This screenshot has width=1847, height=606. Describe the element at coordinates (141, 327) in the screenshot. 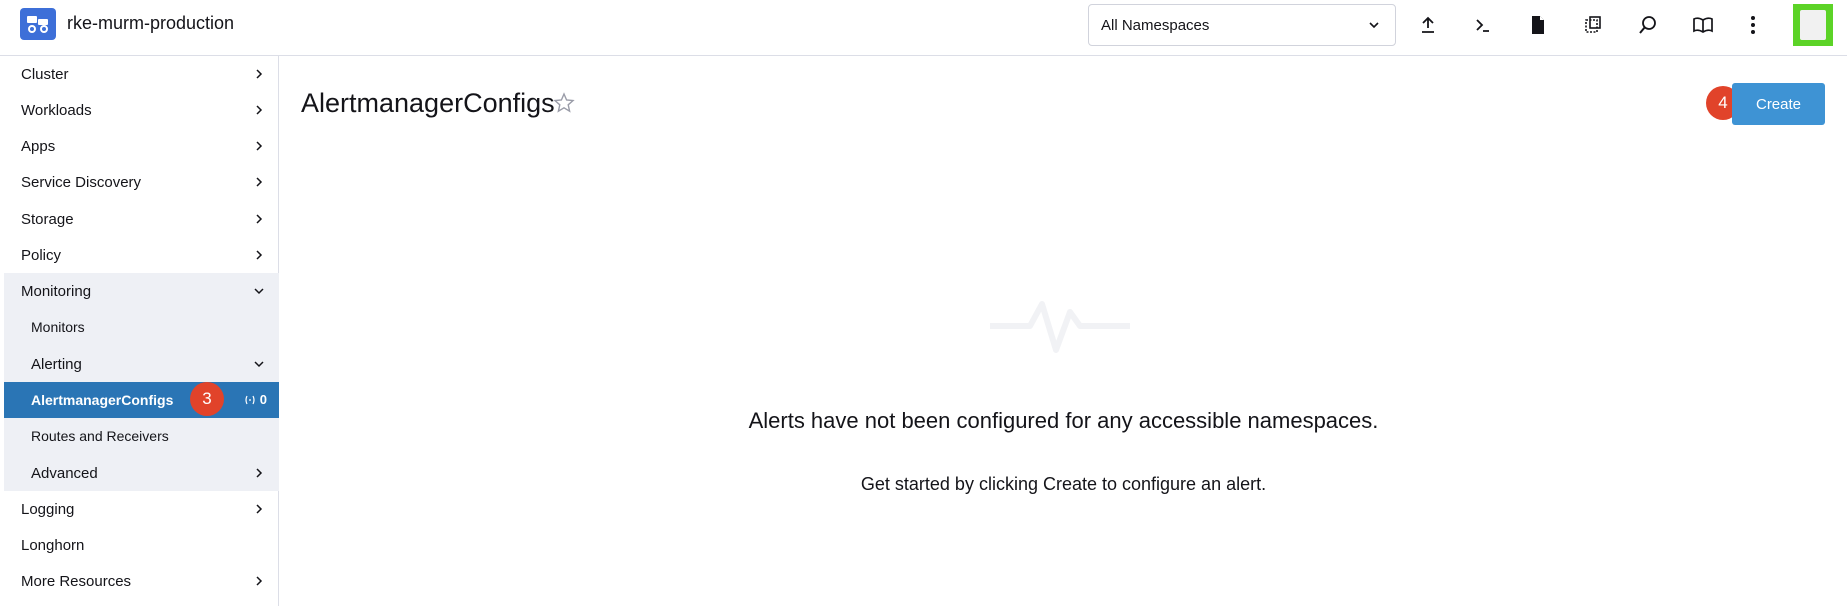

I see `sidebar-item-monitors: Monitors` at that location.